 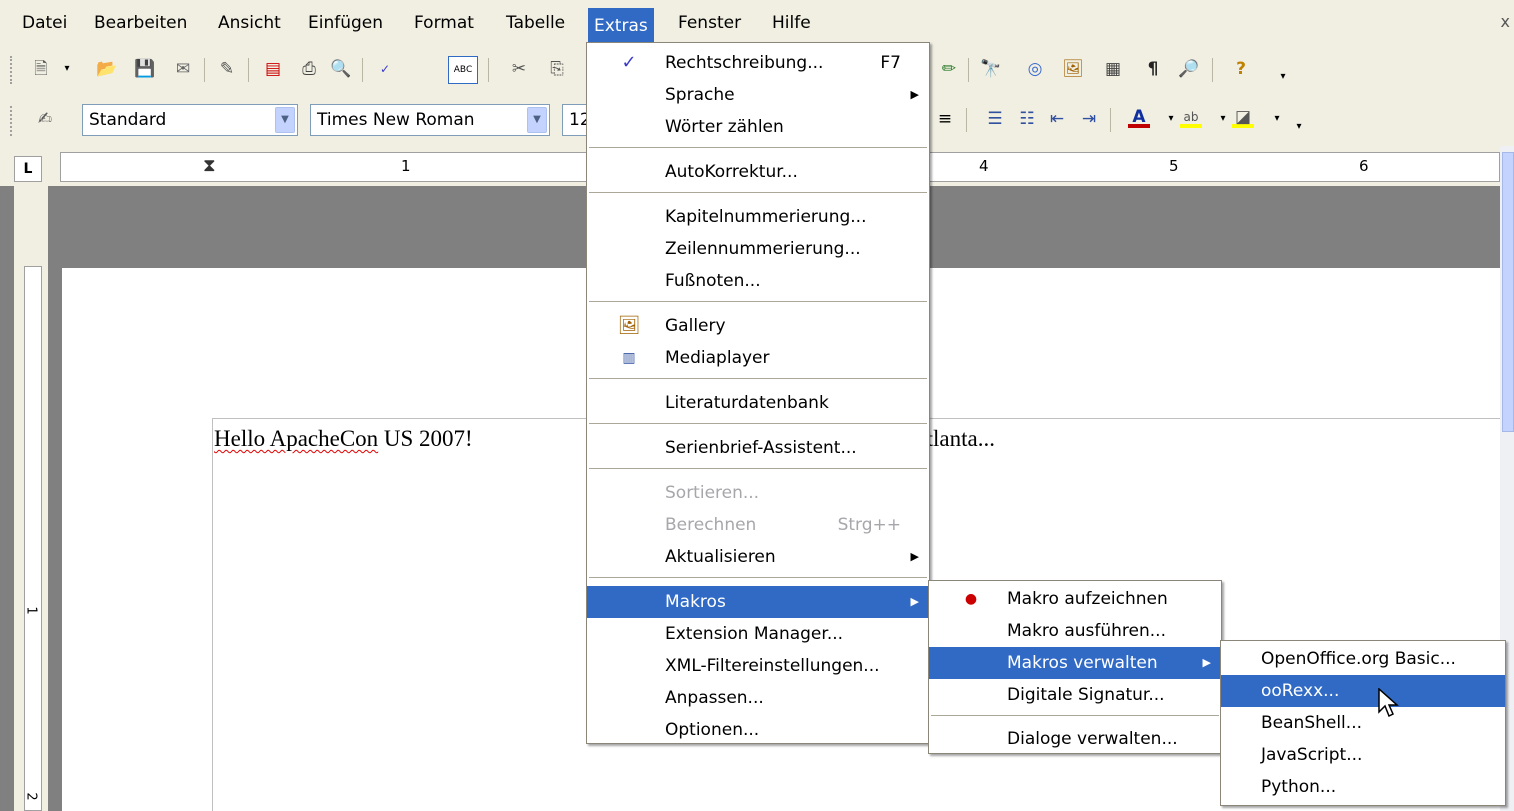 What do you see at coordinates (41, 69) in the screenshot?
I see `new-document-icon: 🗎` at bounding box center [41, 69].